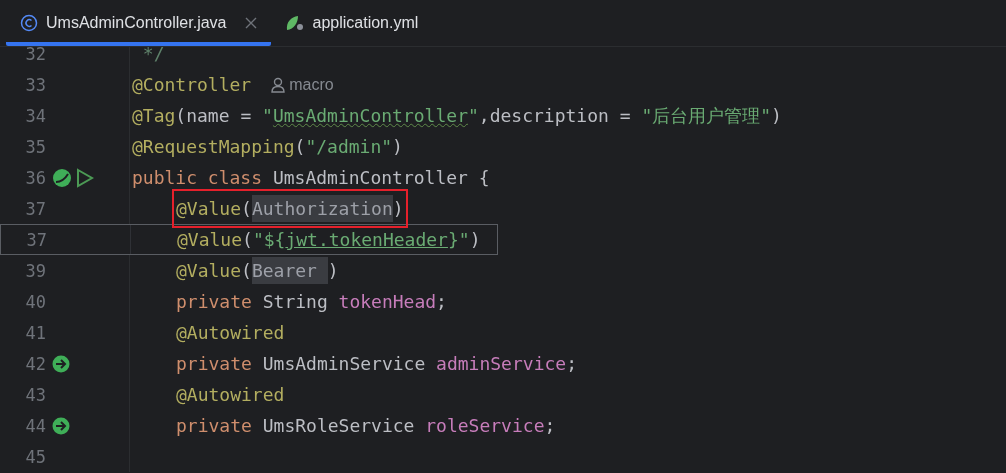  Describe the element at coordinates (311, 301) in the screenshot. I see `code-line: private String tokenHead;` at that location.